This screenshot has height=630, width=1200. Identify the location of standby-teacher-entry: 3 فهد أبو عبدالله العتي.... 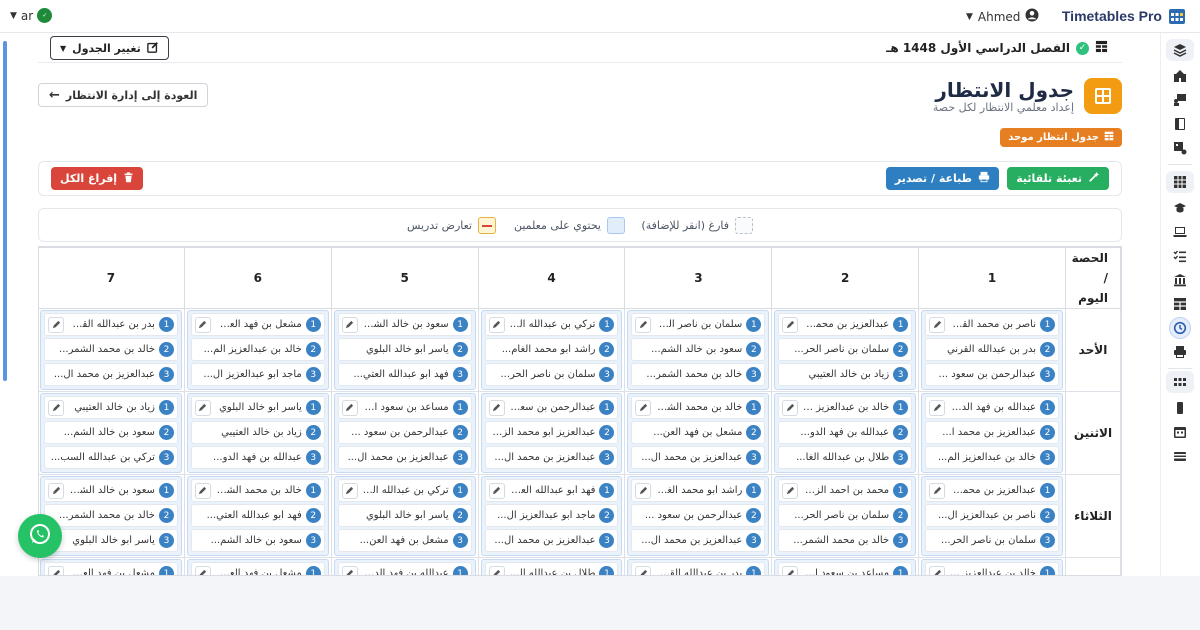
(404, 374).